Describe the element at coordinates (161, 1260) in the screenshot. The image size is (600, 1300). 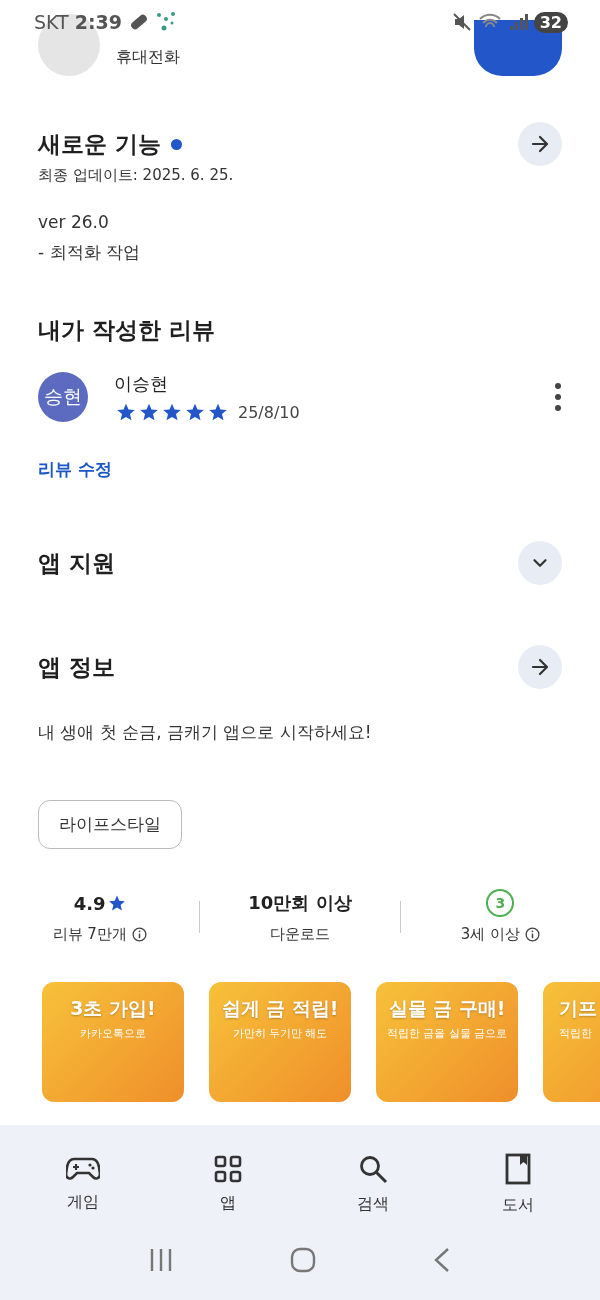
I see `recent-apps-icon` at that location.